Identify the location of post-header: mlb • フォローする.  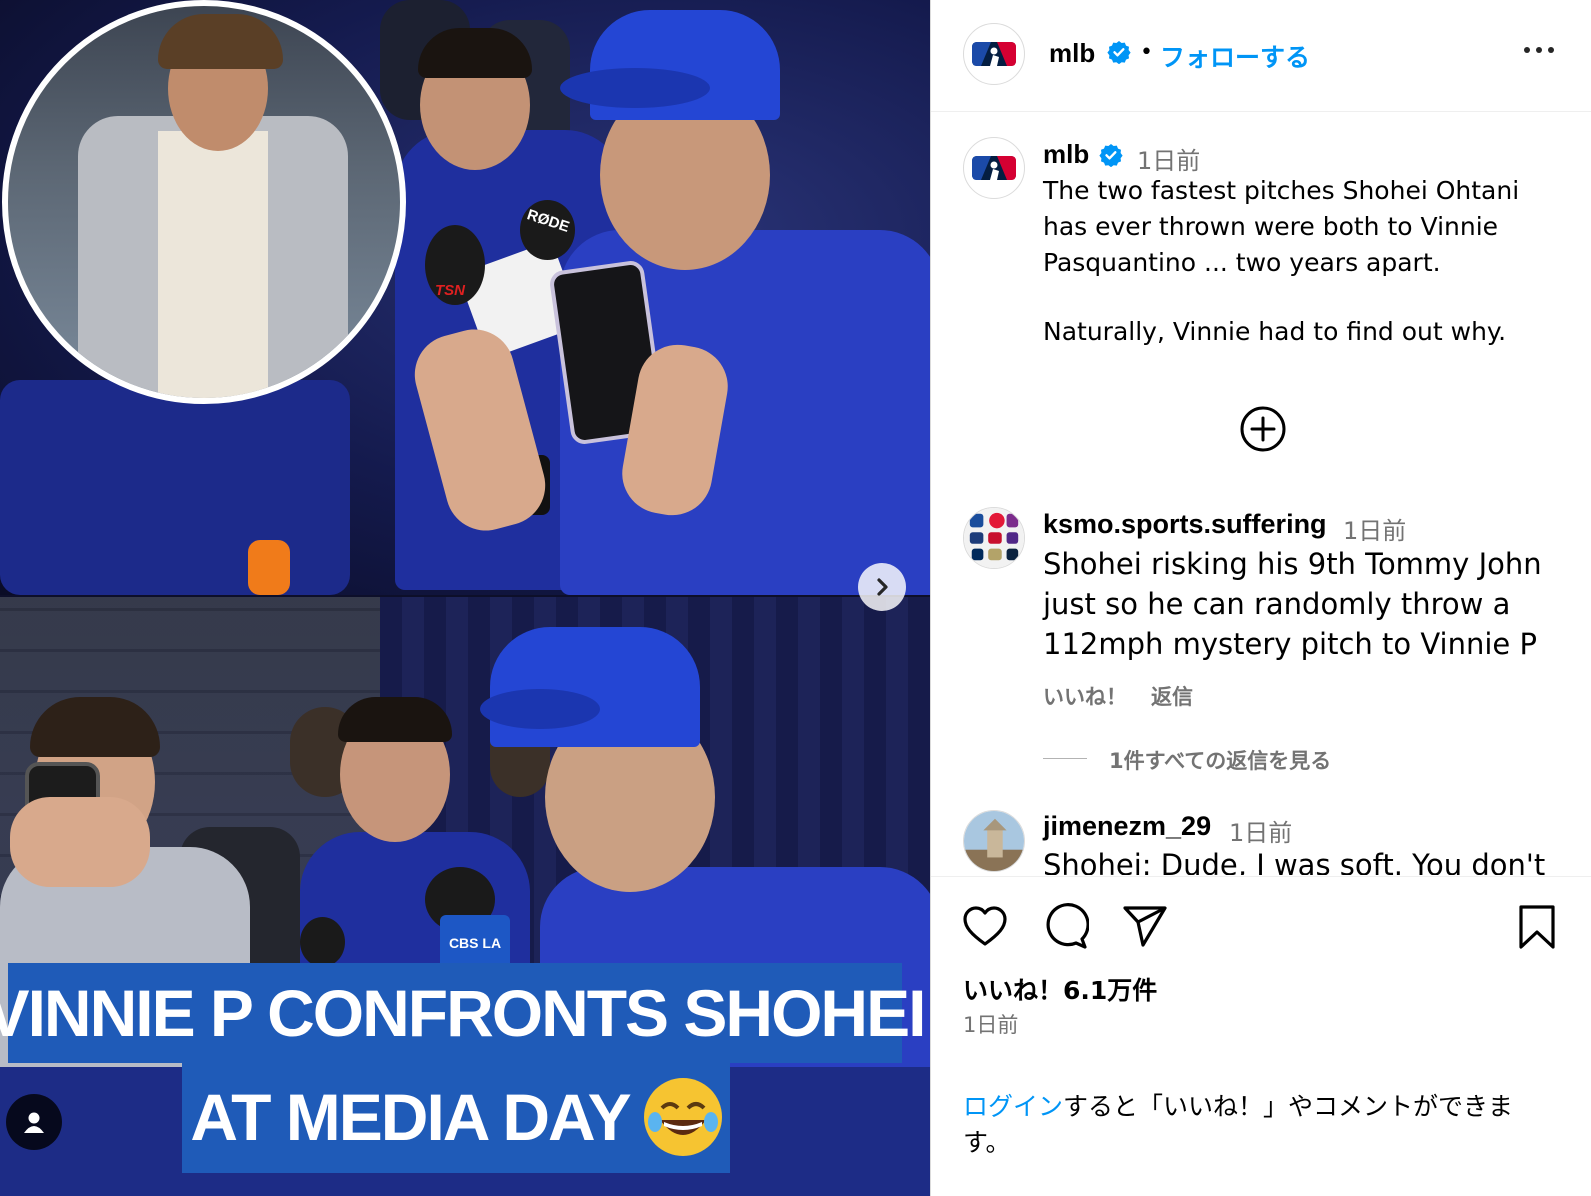
(1261, 56).